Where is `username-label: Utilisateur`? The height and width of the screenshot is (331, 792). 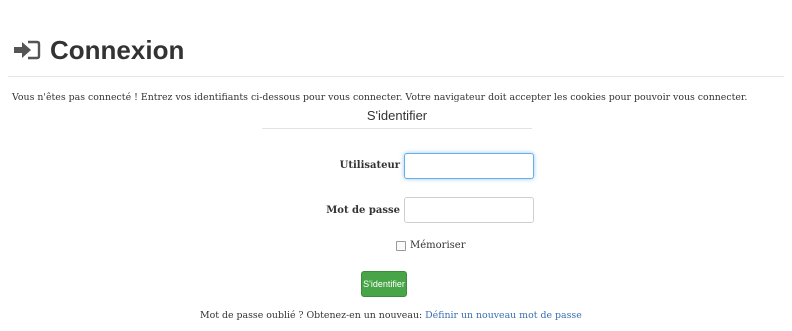 username-label: Utilisateur is located at coordinates (369, 165).